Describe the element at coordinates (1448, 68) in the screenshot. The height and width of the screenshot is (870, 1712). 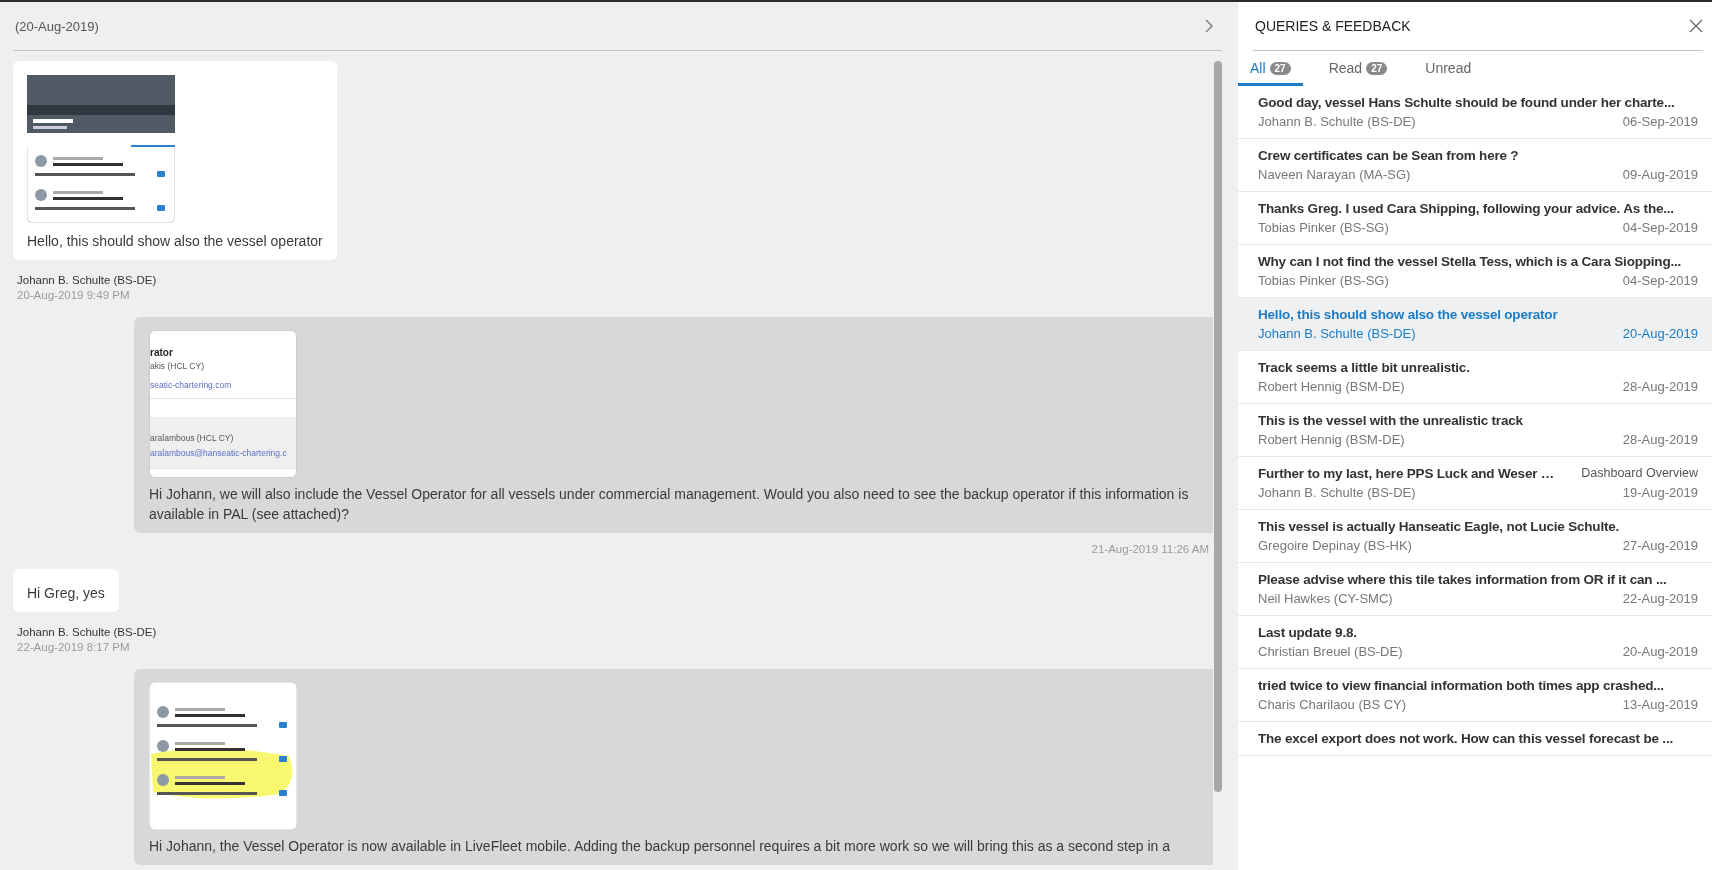
I see `filter-tab: Unread` at that location.